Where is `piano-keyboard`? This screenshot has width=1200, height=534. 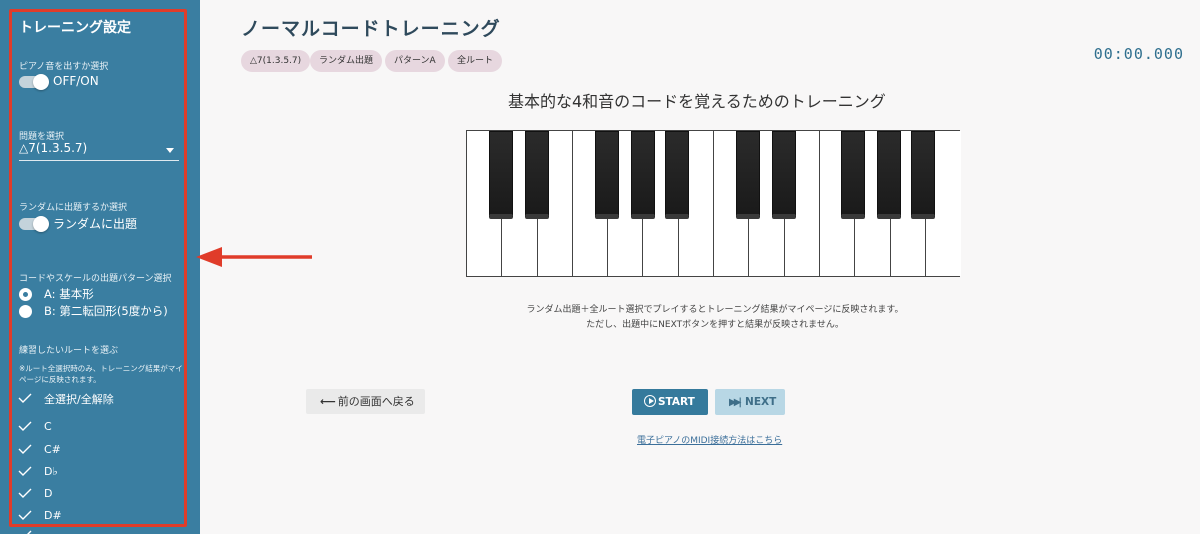 piano-keyboard is located at coordinates (714, 203).